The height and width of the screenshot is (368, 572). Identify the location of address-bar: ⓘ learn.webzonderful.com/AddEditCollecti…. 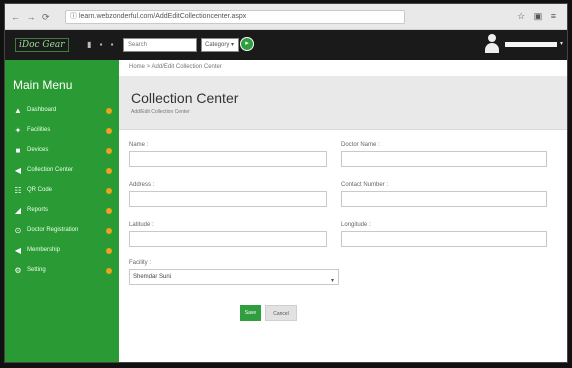
(235, 17).